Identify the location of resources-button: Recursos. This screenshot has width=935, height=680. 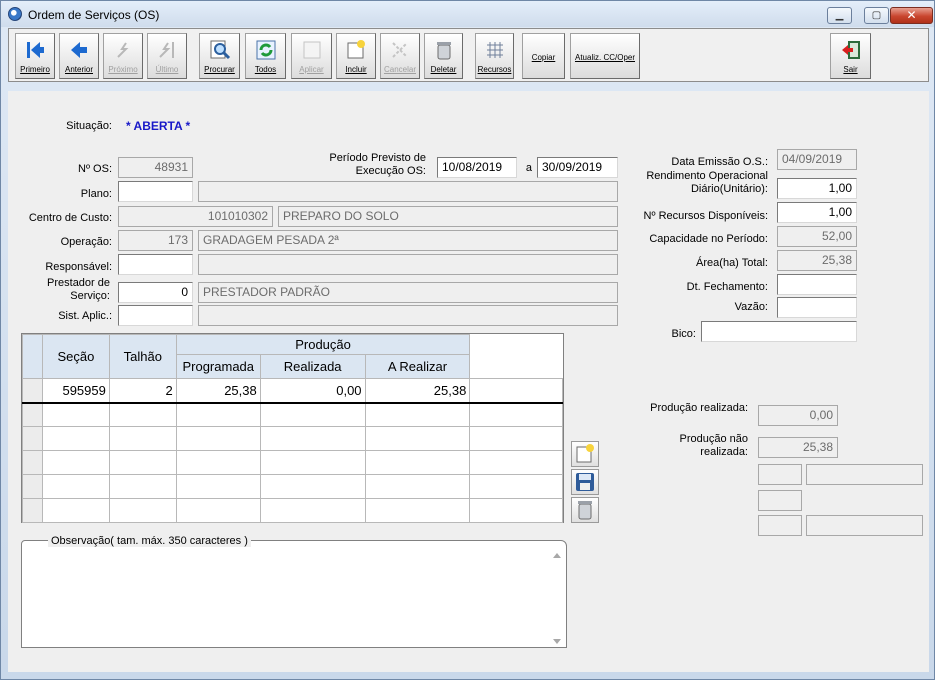
(494, 56).